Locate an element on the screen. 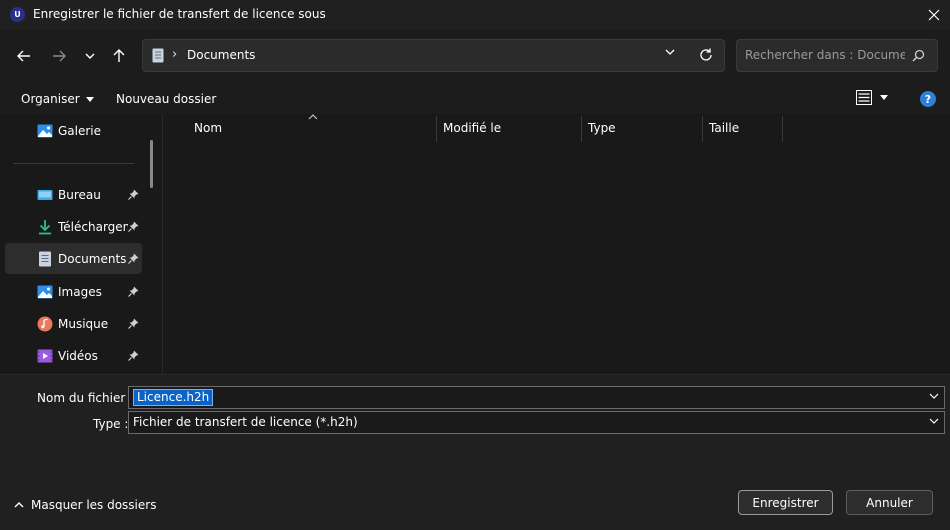 Image resolution: width=950 pixels, height=530 pixels. gallery-icon is located at coordinates (45, 131).